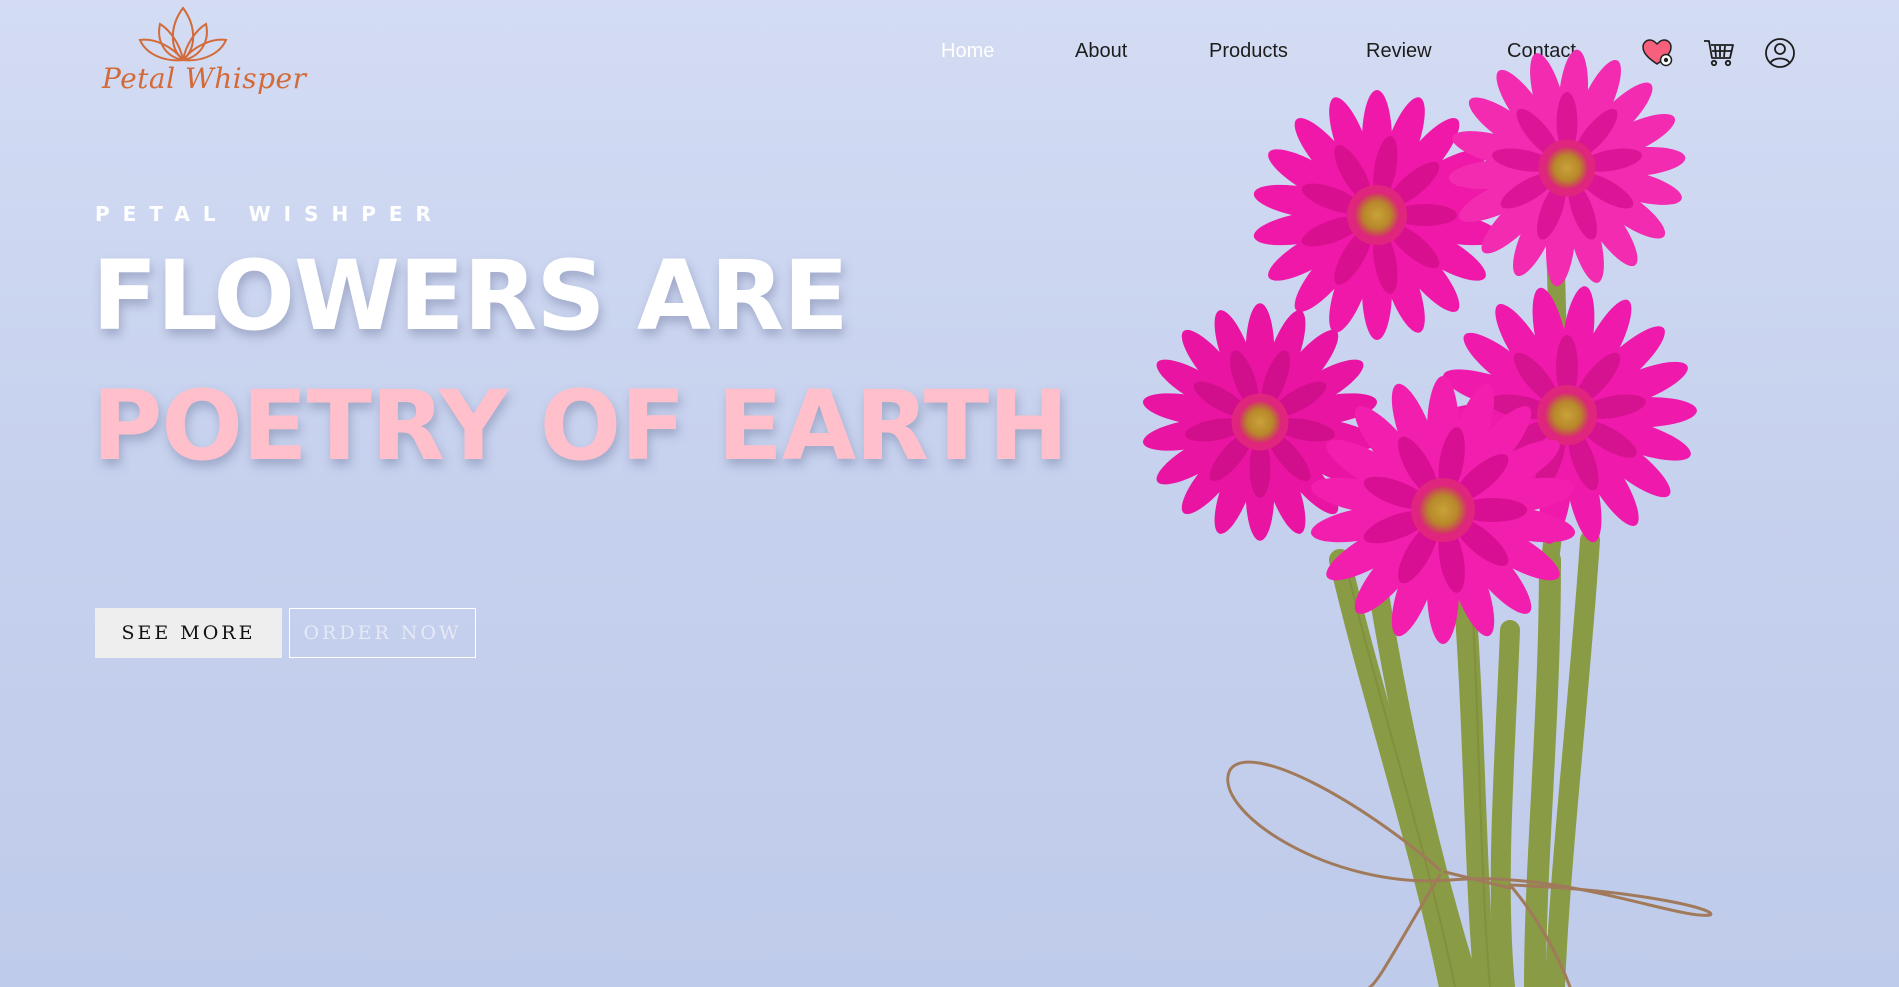 The width and height of the screenshot is (1899, 987). Describe the element at coordinates (967, 51) in the screenshot. I see `nav-home: Home` at that location.